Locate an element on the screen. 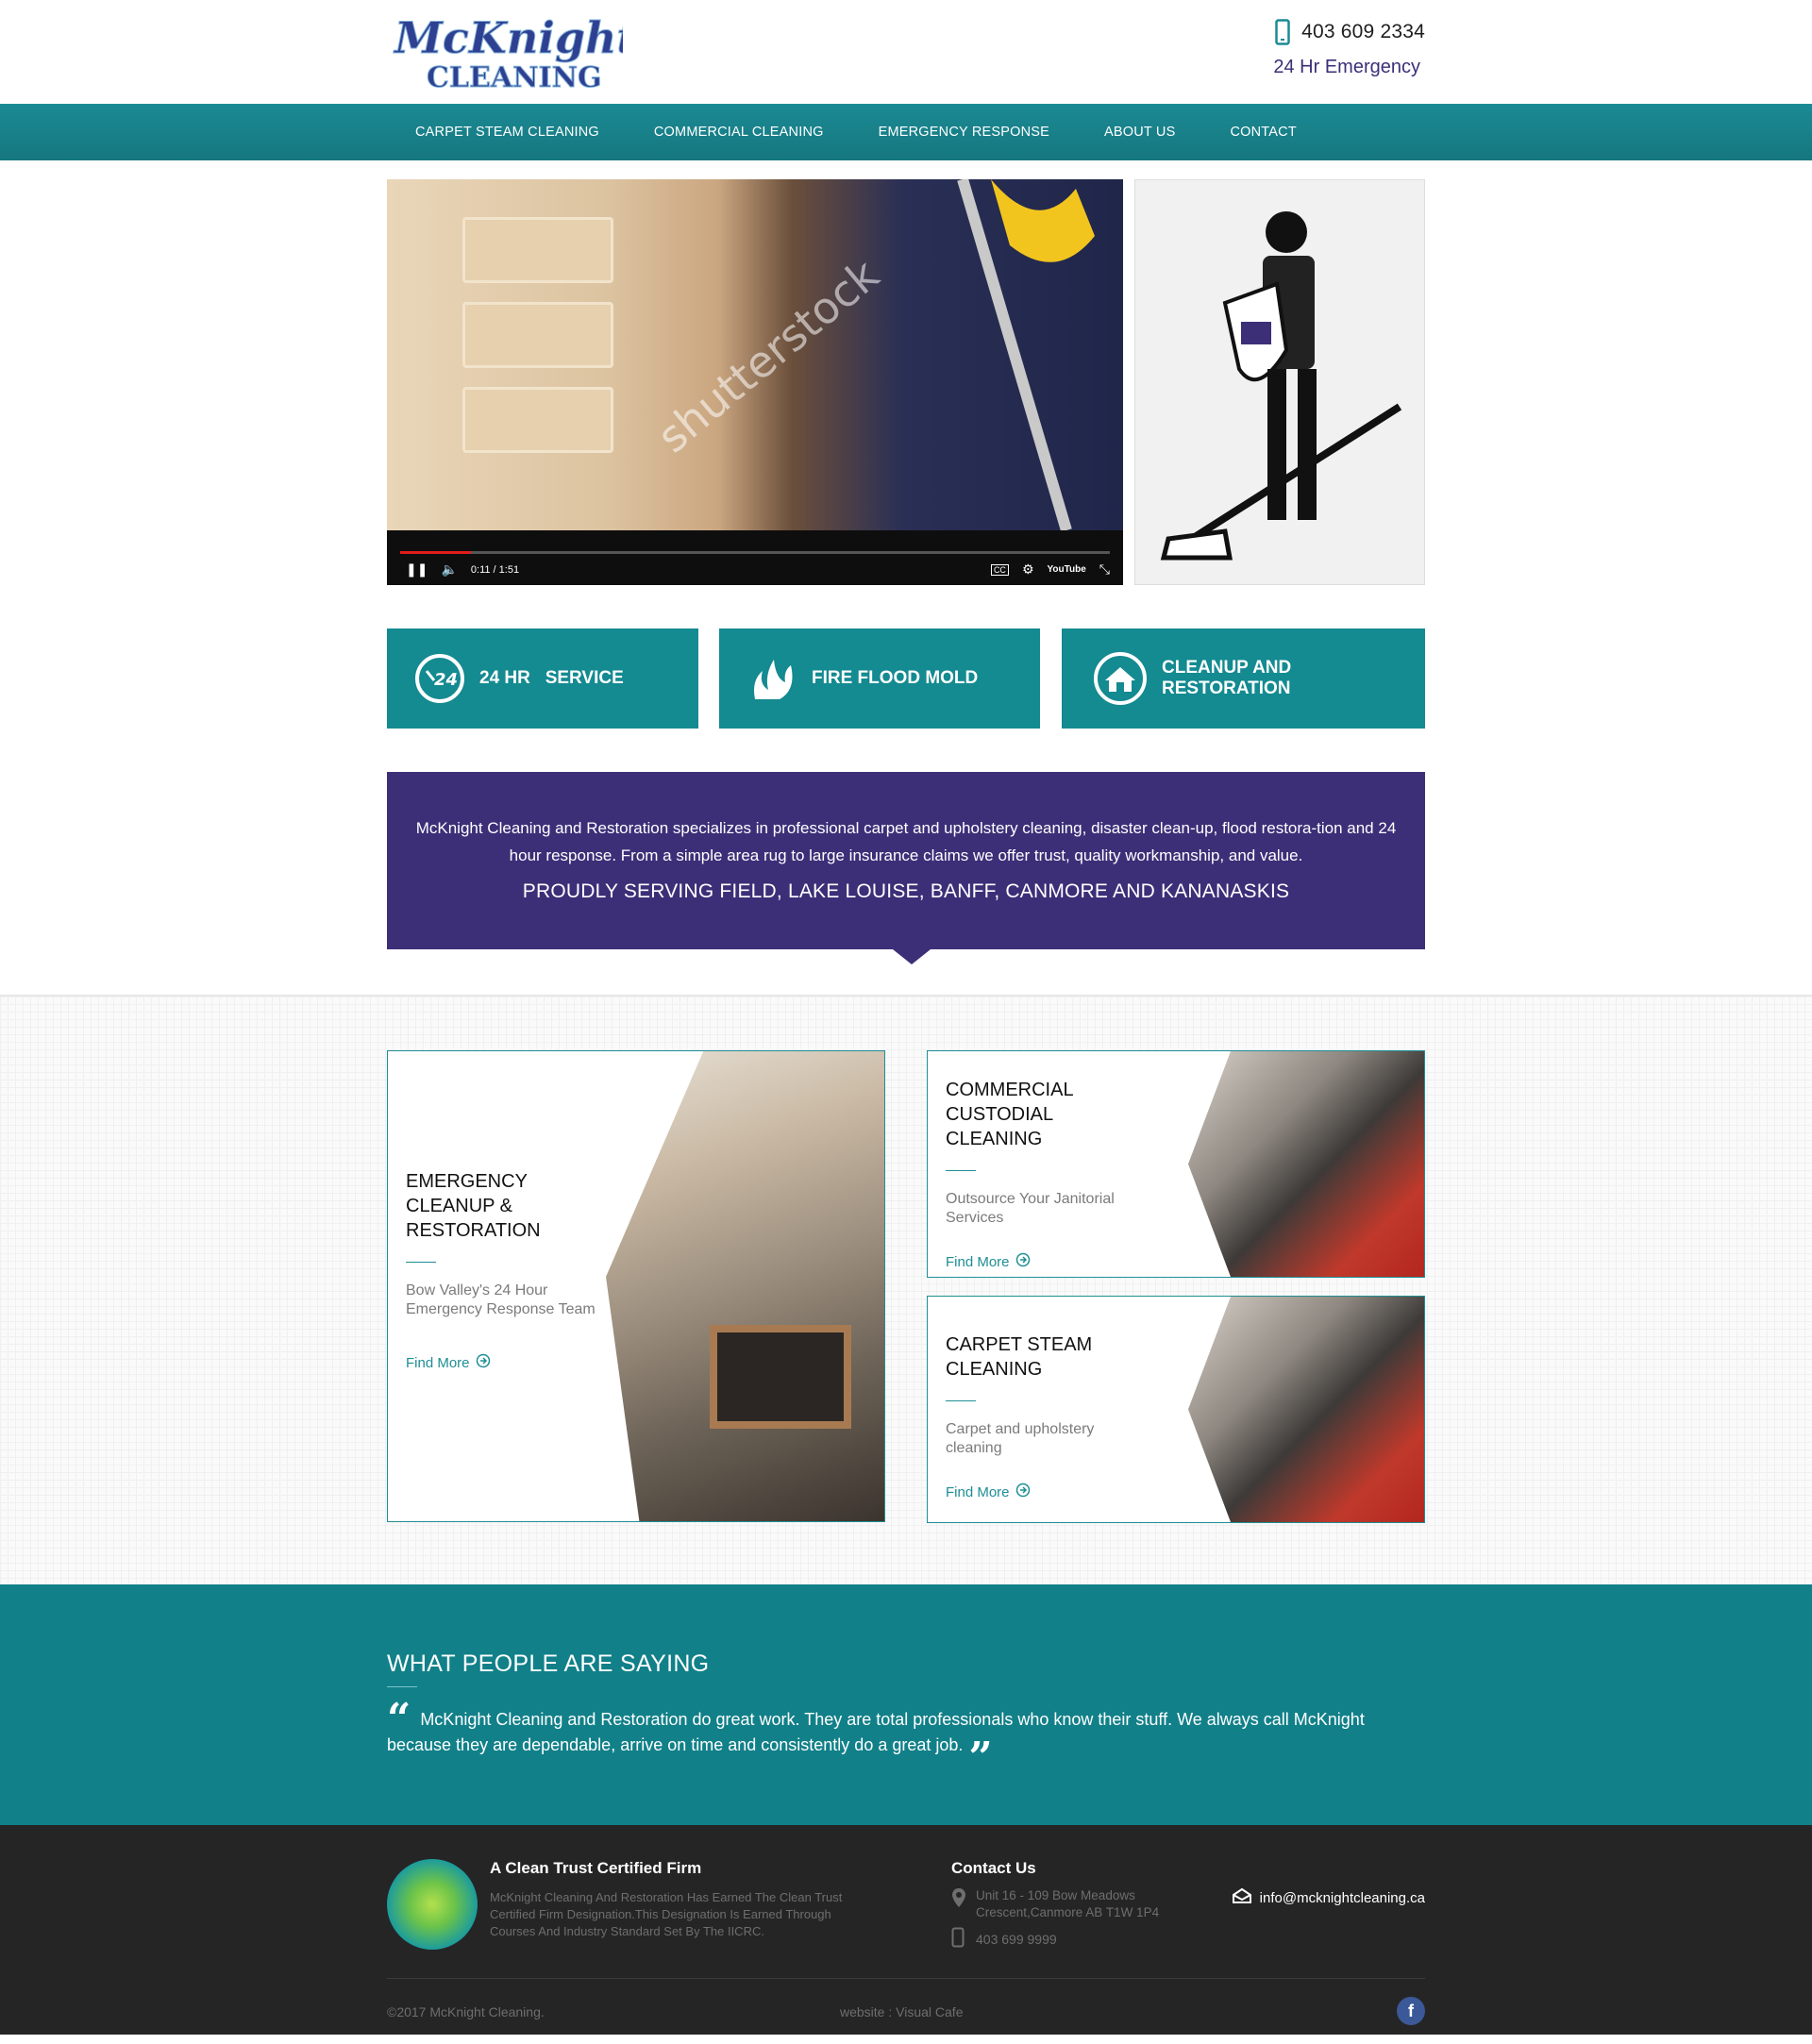  clock-24-icon: 24 is located at coordinates (439, 678).